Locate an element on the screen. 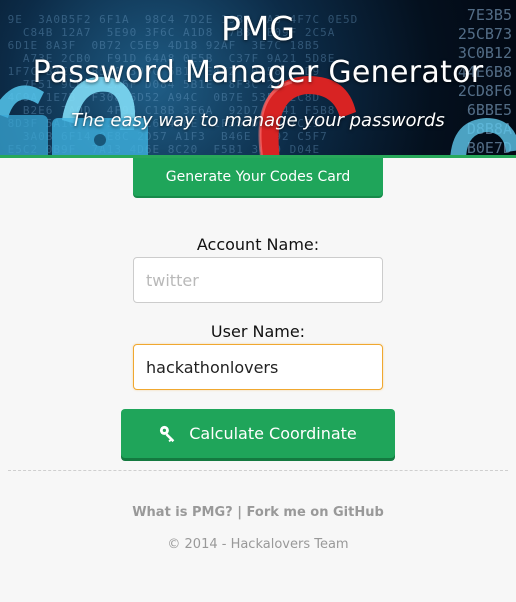 The image size is (516, 602). what-is-pmg-link: What is PMG? is located at coordinates (182, 512).